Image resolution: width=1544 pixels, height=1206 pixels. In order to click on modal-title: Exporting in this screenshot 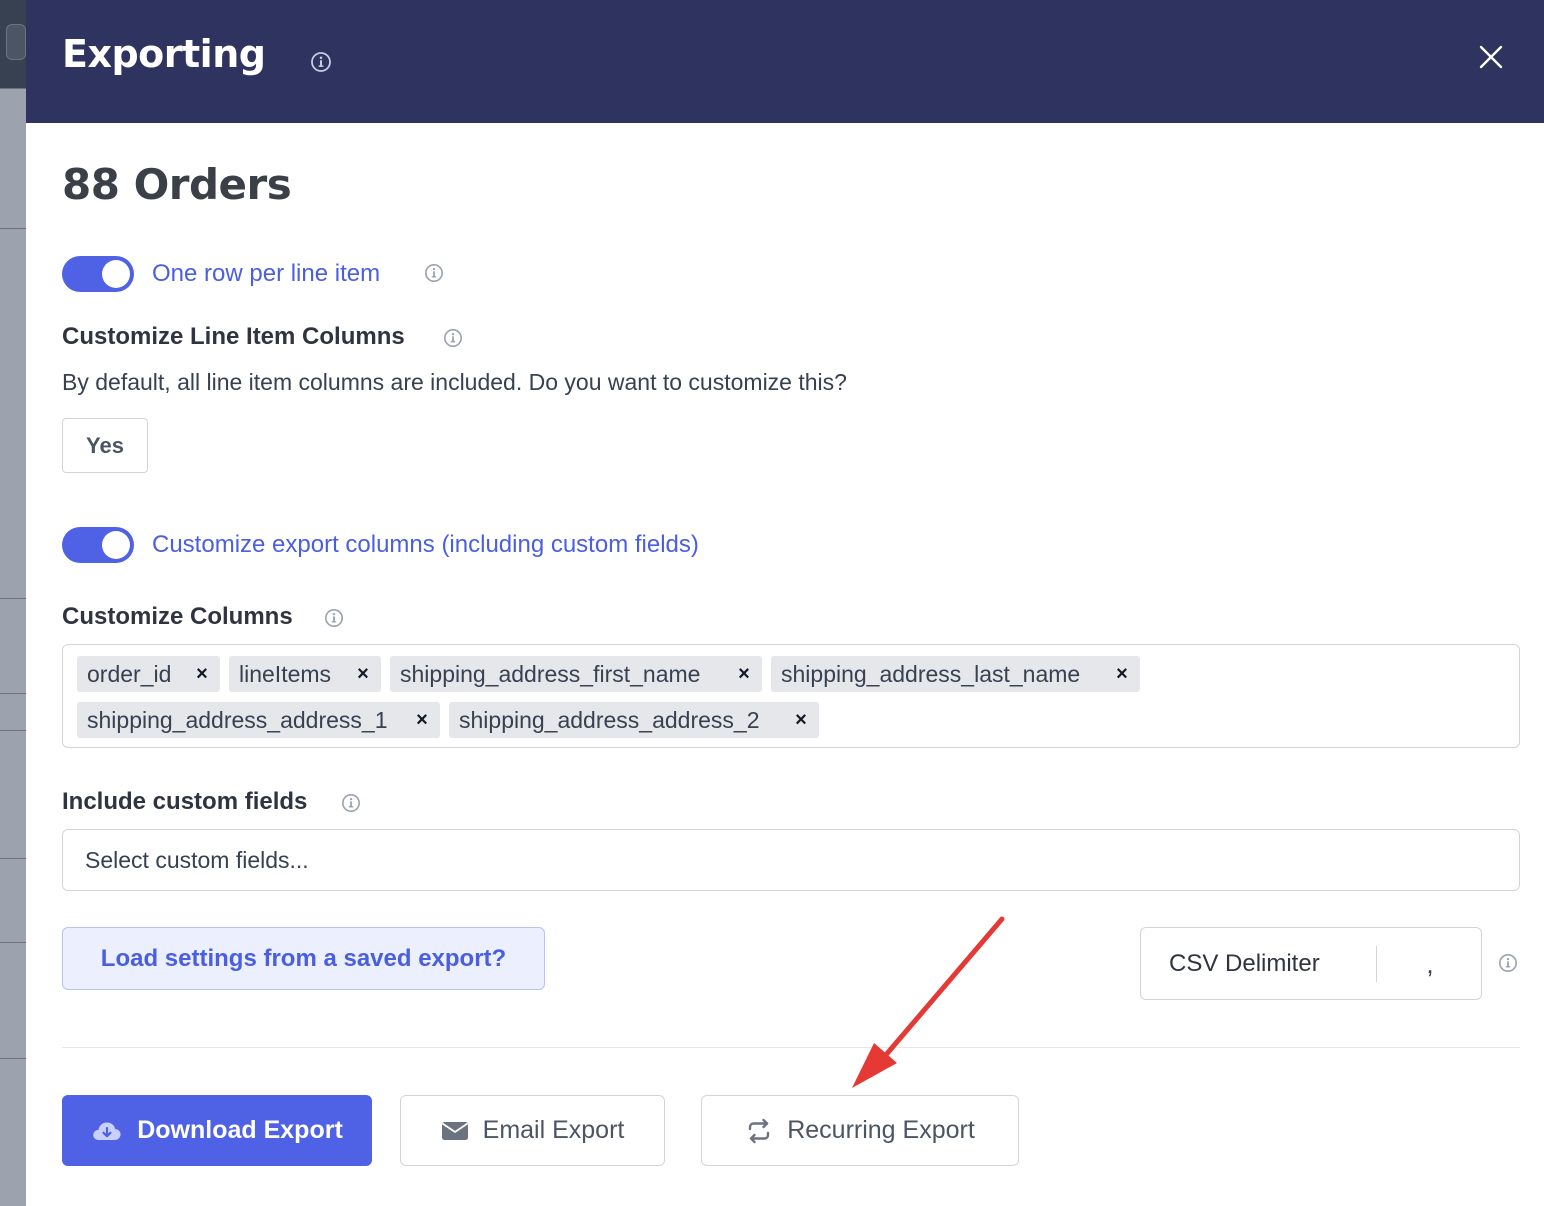, I will do `click(164, 54)`.